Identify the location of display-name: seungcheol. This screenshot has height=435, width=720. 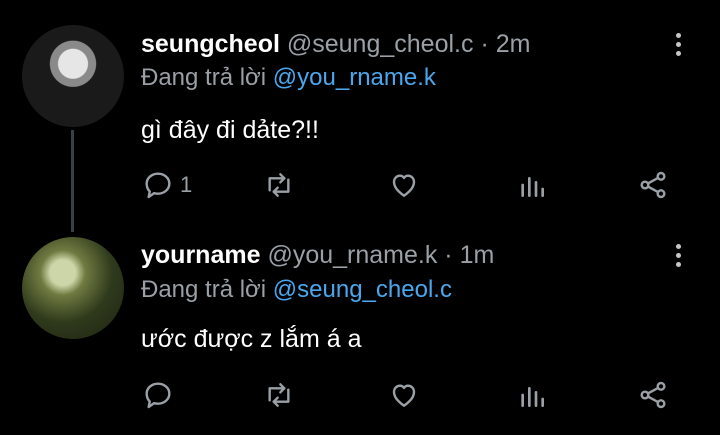
(210, 44).